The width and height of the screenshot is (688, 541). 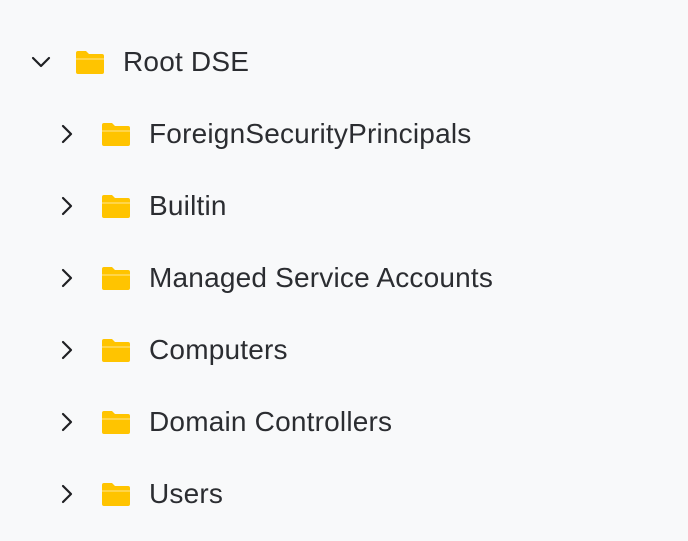 I want to click on tree-node-label: Root DSE, so click(x=186, y=61).